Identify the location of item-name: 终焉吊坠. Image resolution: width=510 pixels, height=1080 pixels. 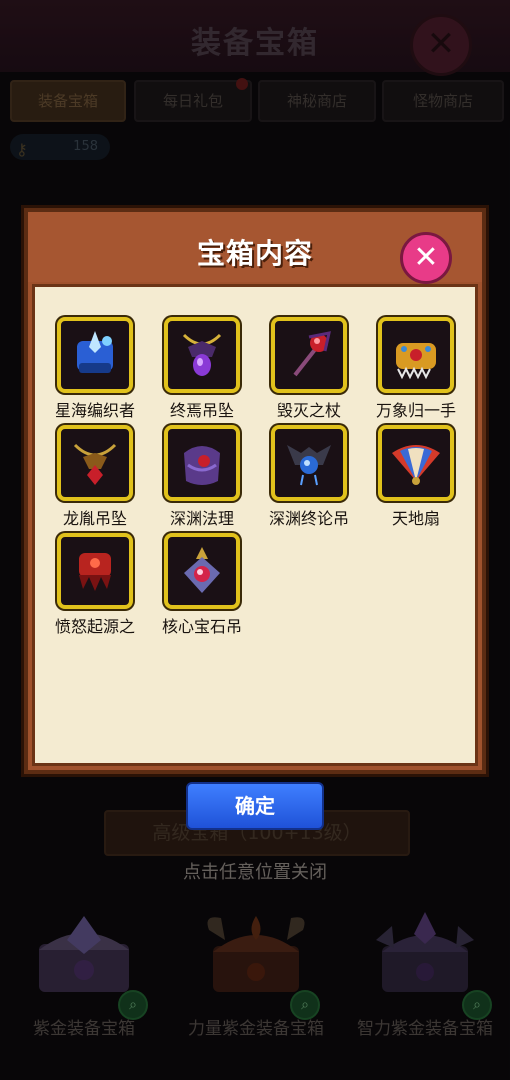
(201, 410).